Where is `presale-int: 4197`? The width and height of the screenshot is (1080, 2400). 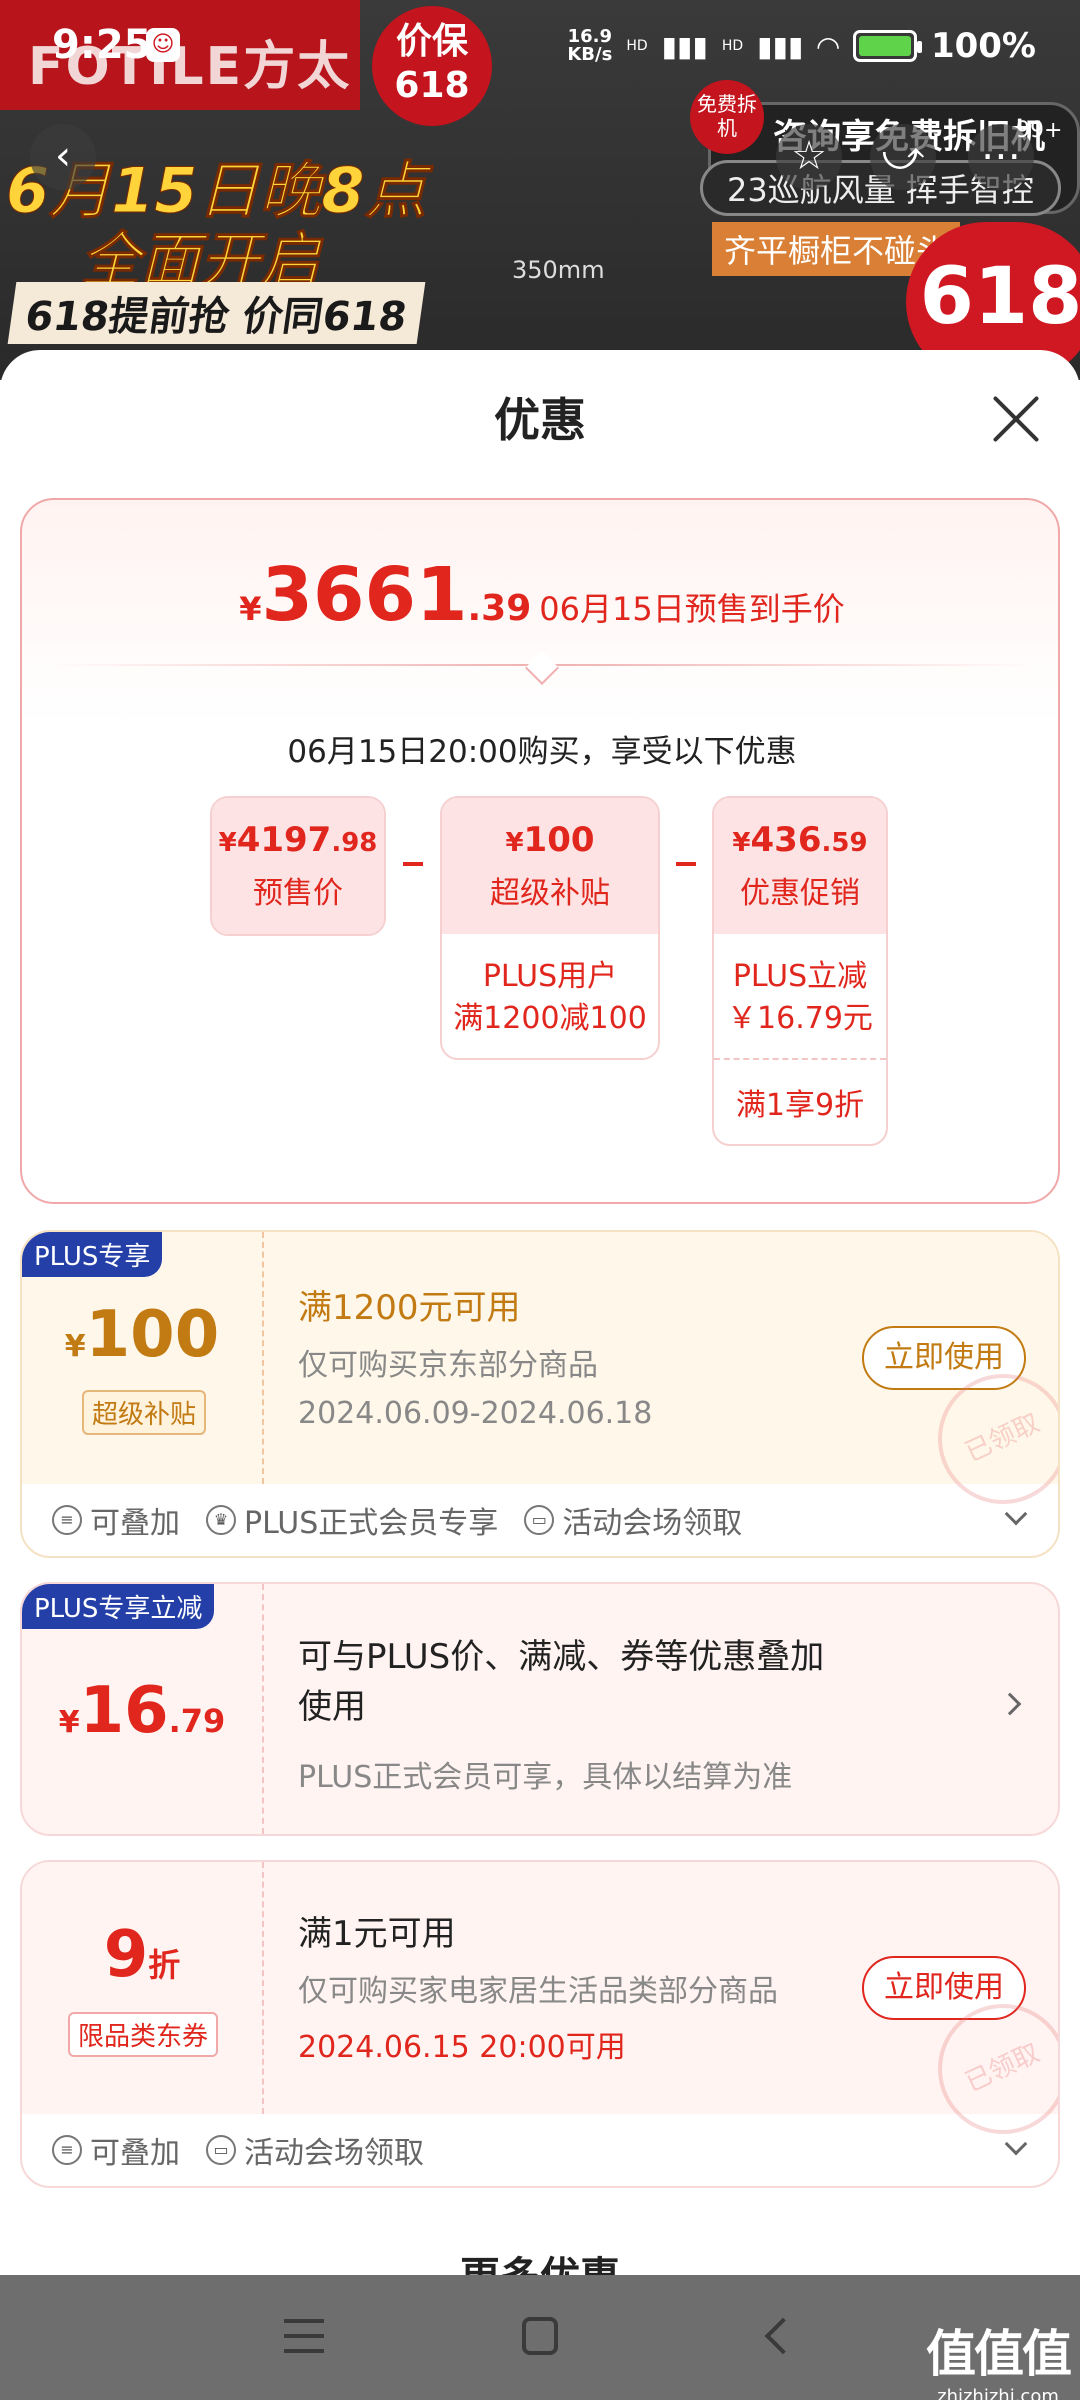 presale-int: 4197 is located at coordinates (284, 840).